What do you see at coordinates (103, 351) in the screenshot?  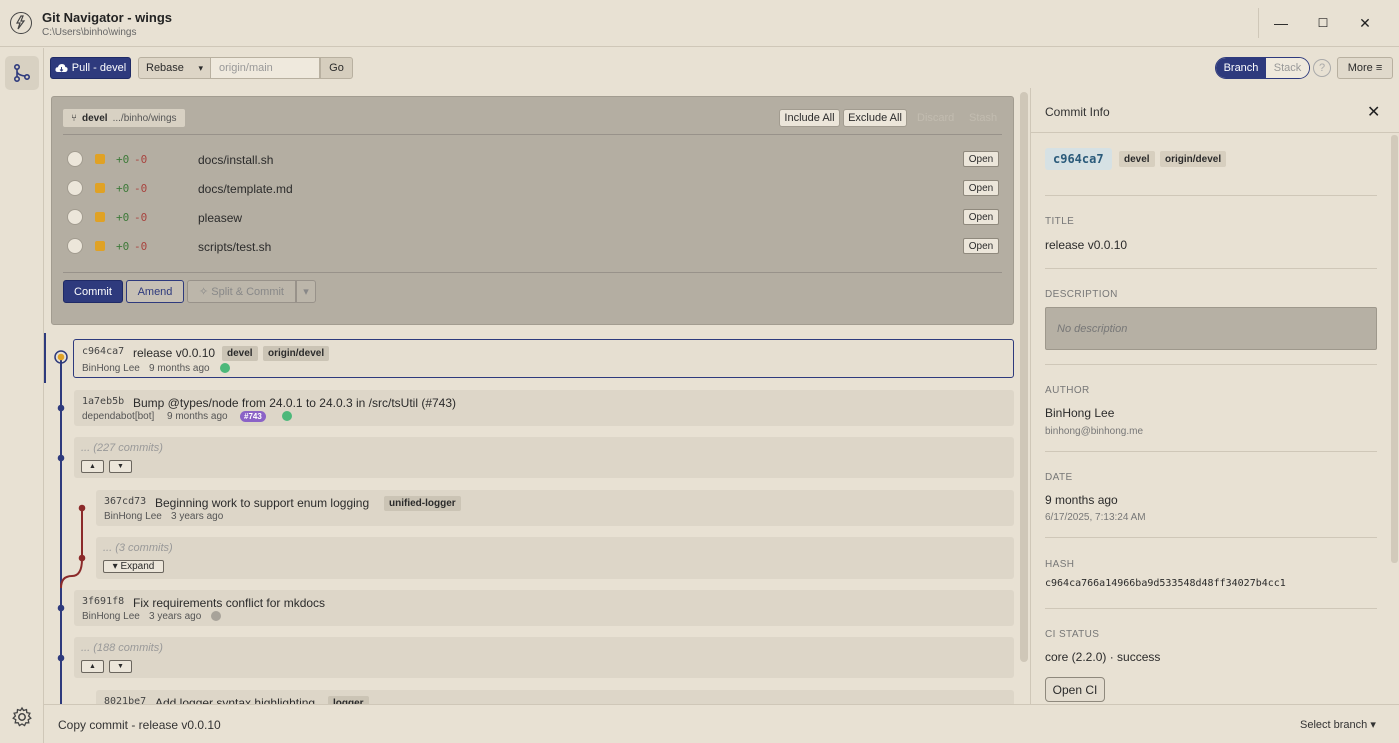 I see `commit-hash: c964ca7` at bounding box center [103, 351].